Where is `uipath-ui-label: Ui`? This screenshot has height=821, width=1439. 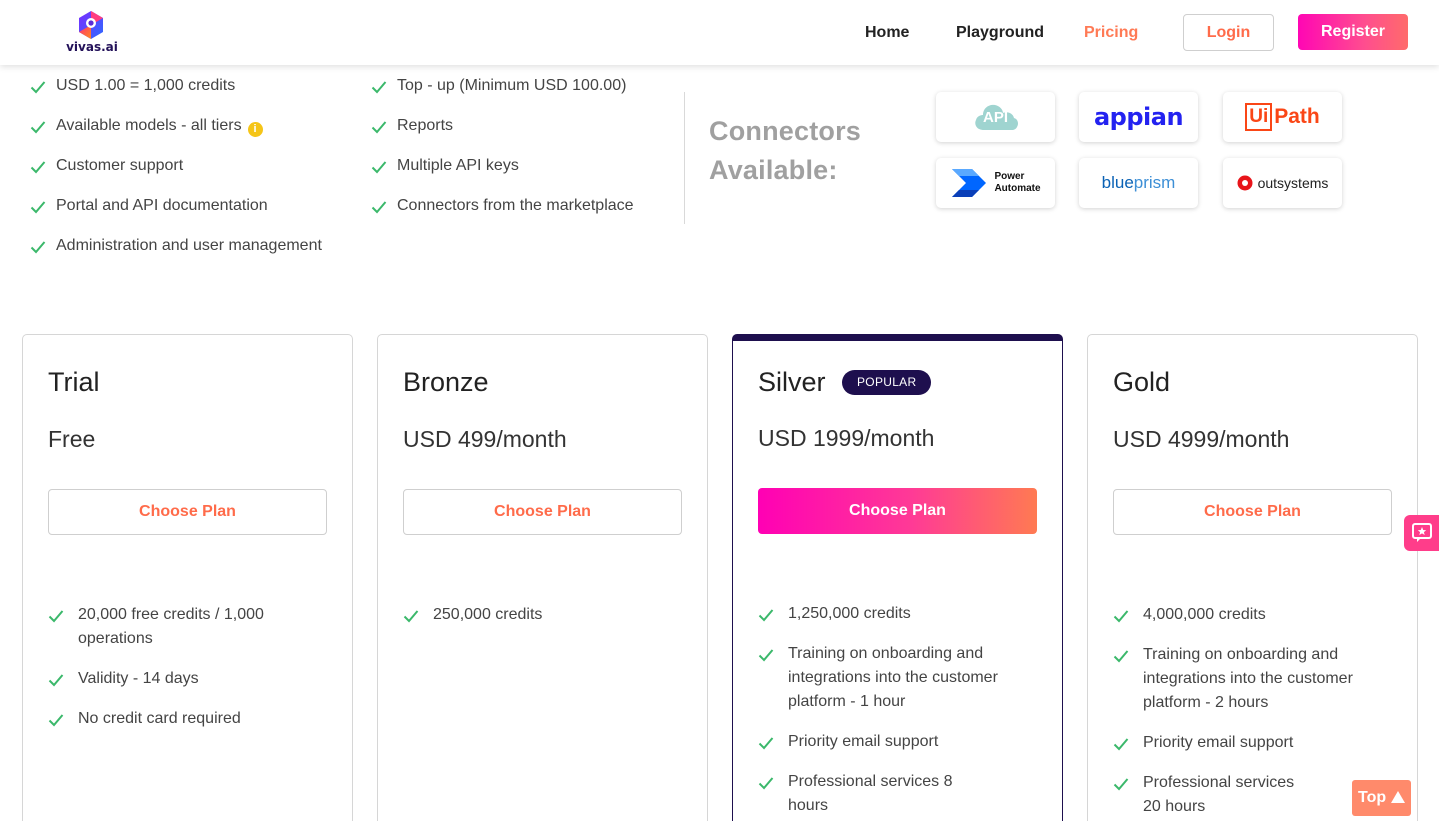 uipath-ui-label: Ui is located at coordinates (1259, 117).